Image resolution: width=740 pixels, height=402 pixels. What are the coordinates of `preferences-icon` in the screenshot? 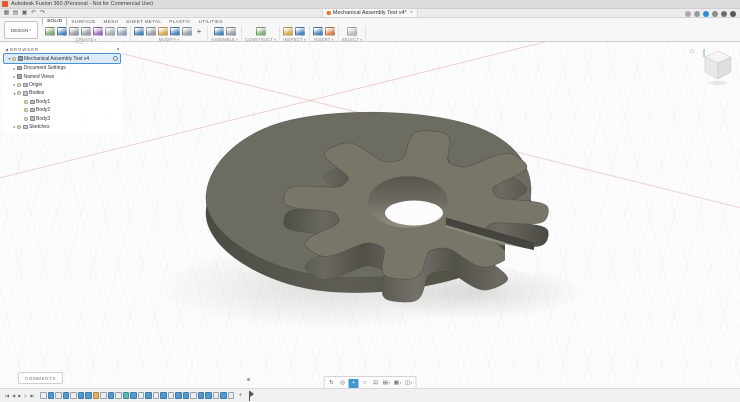 It's located at (724, 13).